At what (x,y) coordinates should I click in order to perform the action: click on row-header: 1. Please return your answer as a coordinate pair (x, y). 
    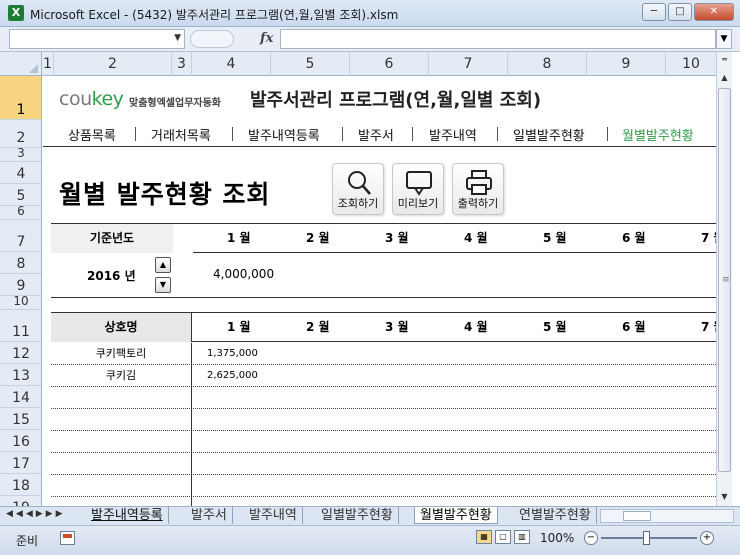
    Looking at the image, I should click on (20, 98).